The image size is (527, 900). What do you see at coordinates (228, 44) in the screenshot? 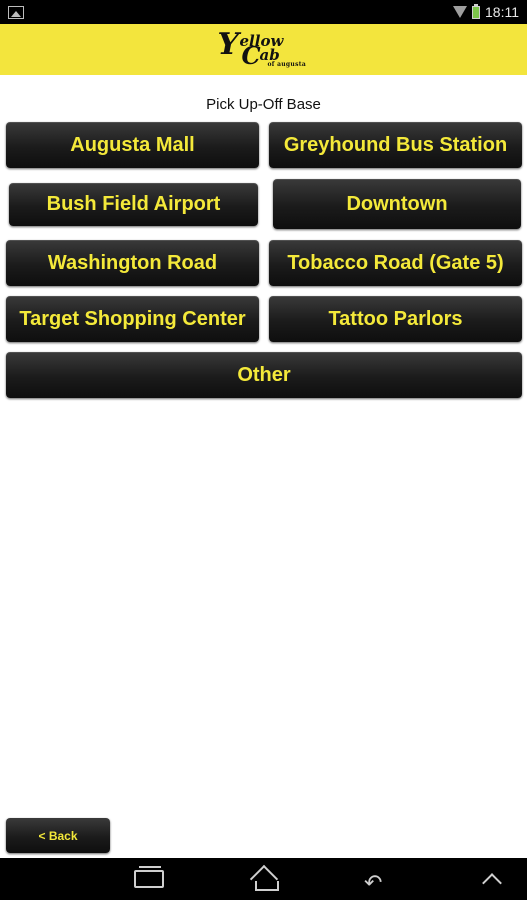
I see `logo-letter-y: Y` at bounding box center [228, 44].